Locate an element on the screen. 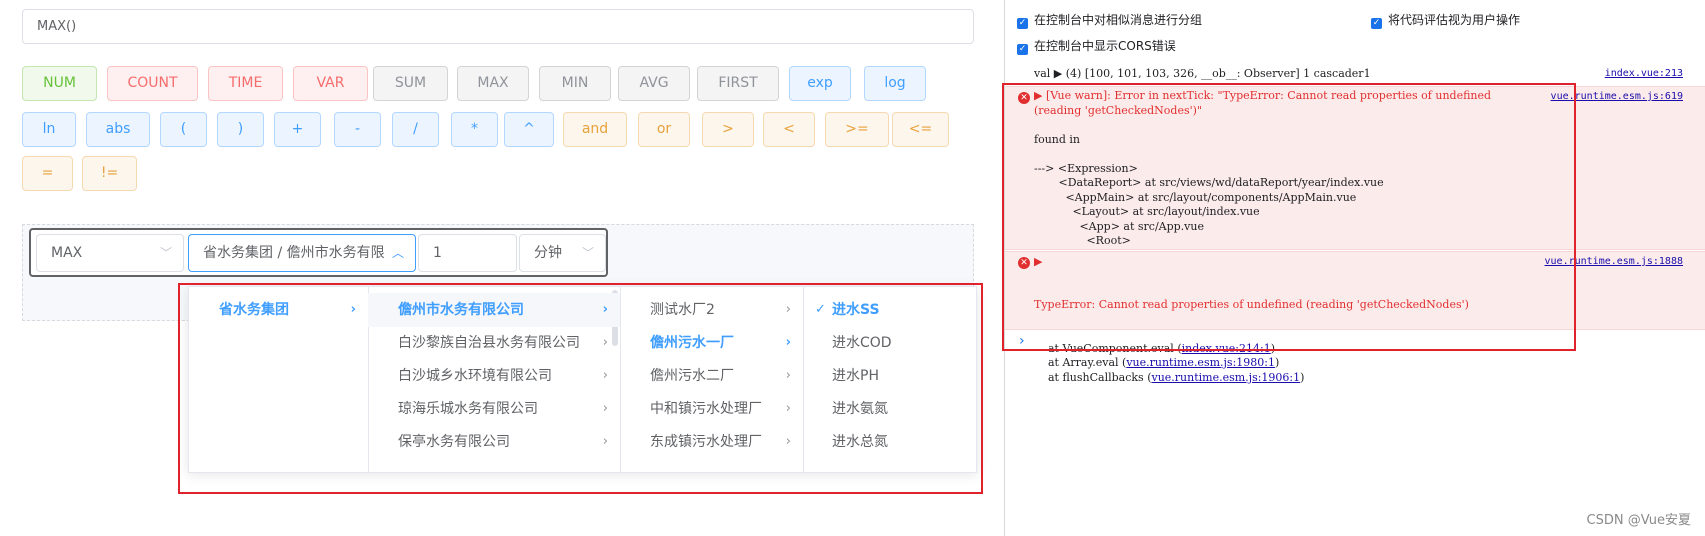 The height and width of the screenshot is (536, 1705). formula-button-<=: <= is located at coordinates (920, 129).